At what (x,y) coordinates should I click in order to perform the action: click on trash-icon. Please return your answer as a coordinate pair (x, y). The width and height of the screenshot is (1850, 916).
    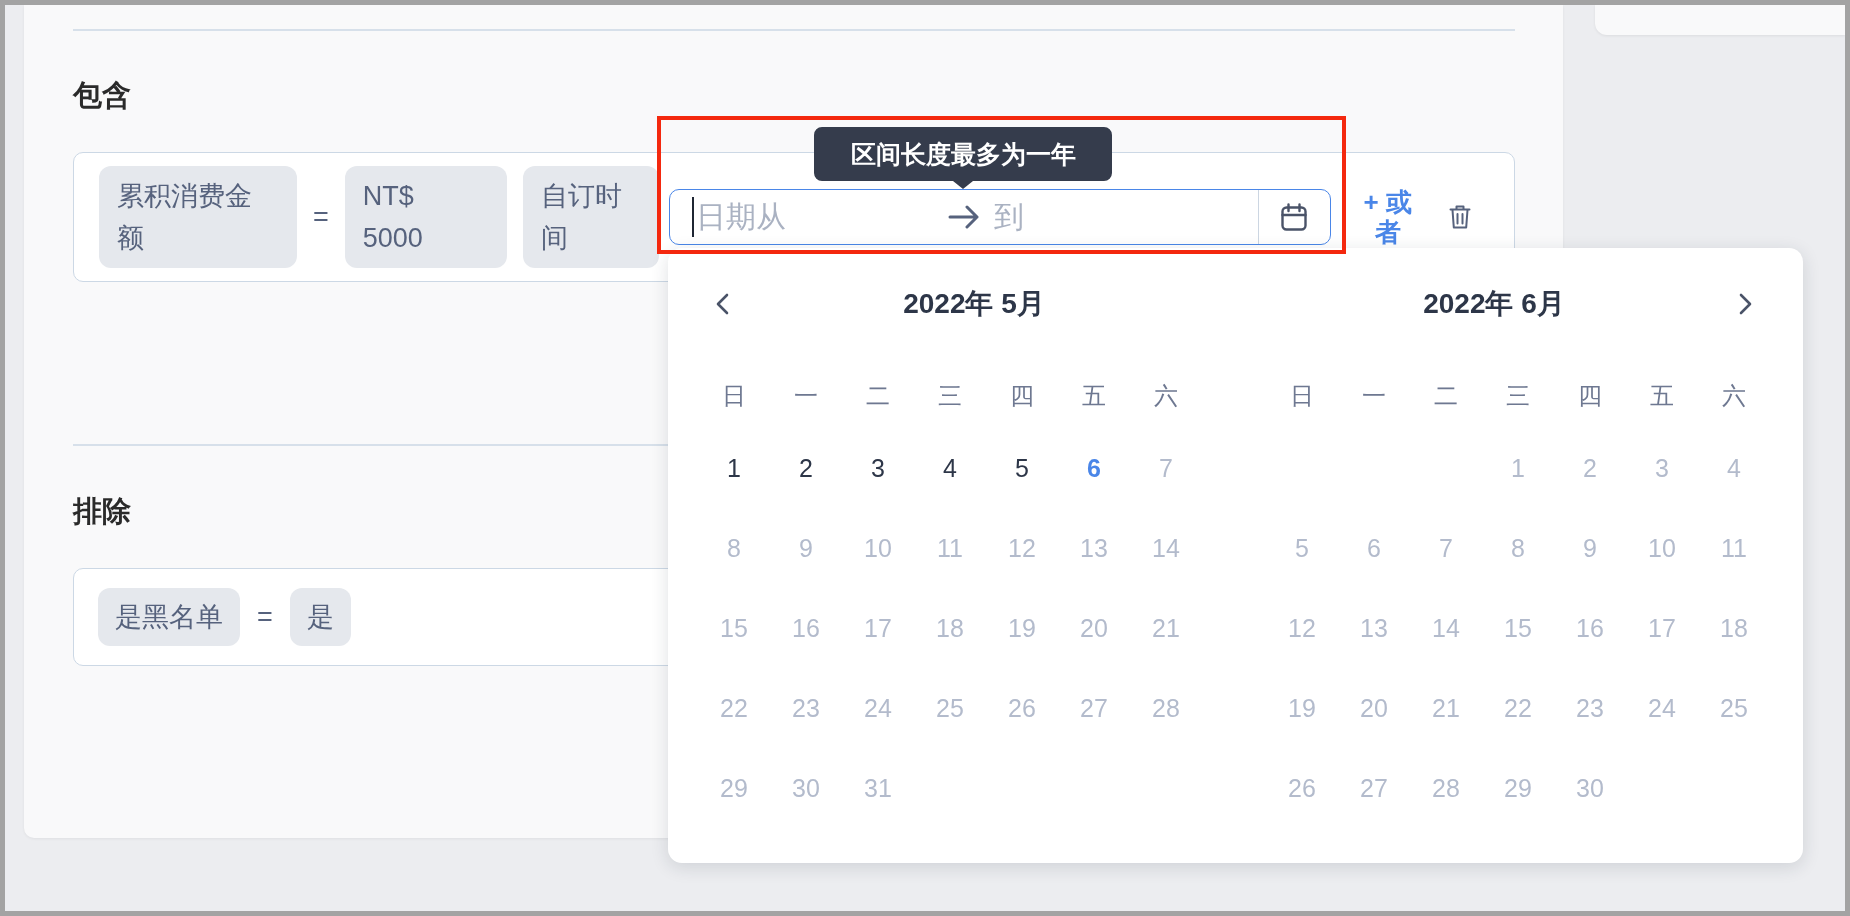
    Looking at the image, I should click on (1459, 217).